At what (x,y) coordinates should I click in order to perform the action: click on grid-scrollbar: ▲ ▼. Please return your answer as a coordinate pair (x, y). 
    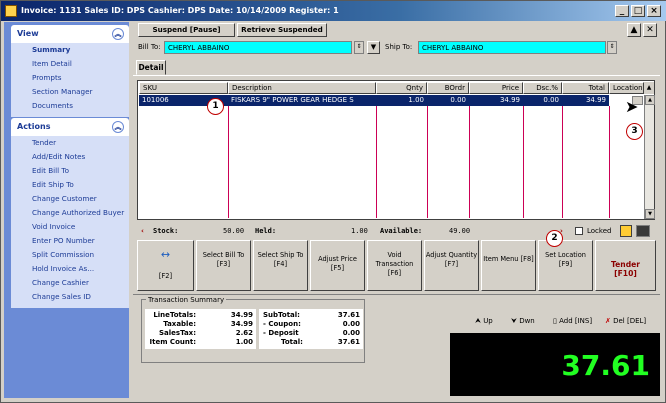
    Looking at the image, I should click on (649, 157).